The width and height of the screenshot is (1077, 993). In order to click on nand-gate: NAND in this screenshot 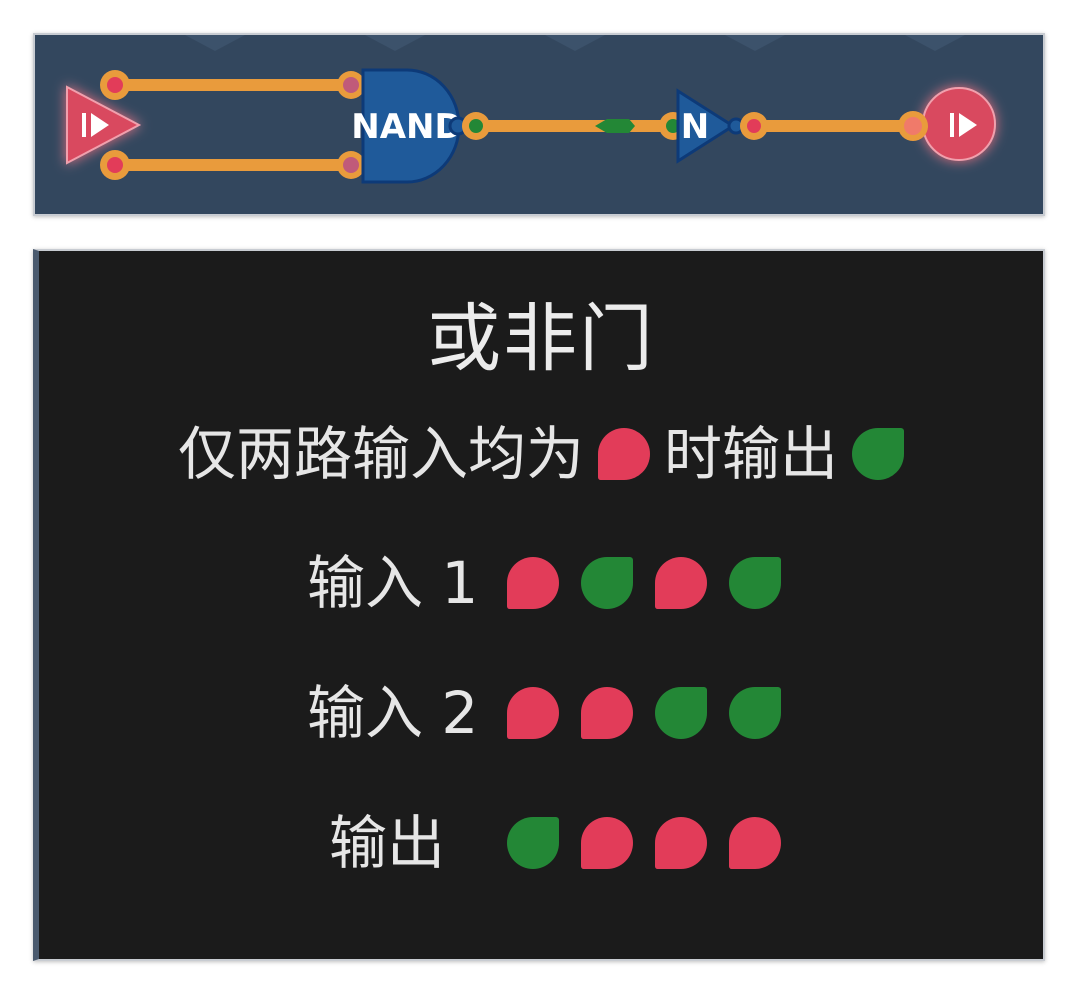, I will do `click(413, 126)`.